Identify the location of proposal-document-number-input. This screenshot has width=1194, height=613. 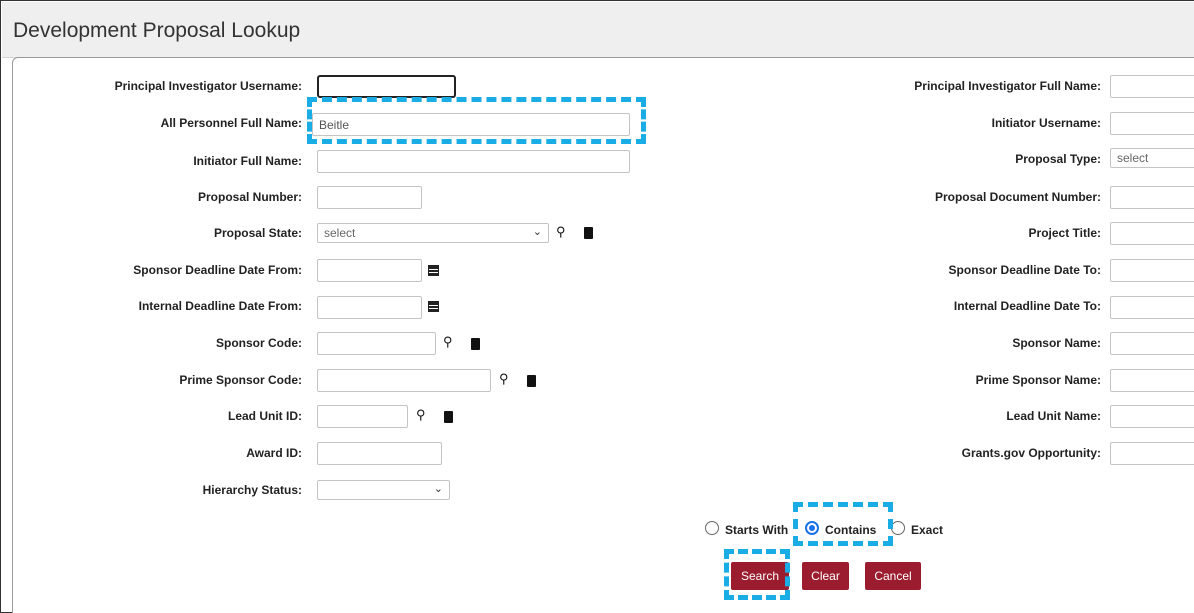
(1152, 197).